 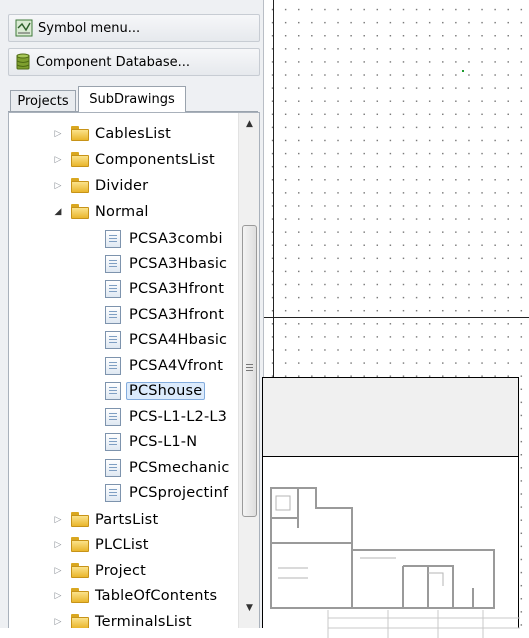 What do you see at coordinates (249, 124) in the screenshot?
I see `scroll-up-arrow-icon: ▲` at bounding box center [249, 124].